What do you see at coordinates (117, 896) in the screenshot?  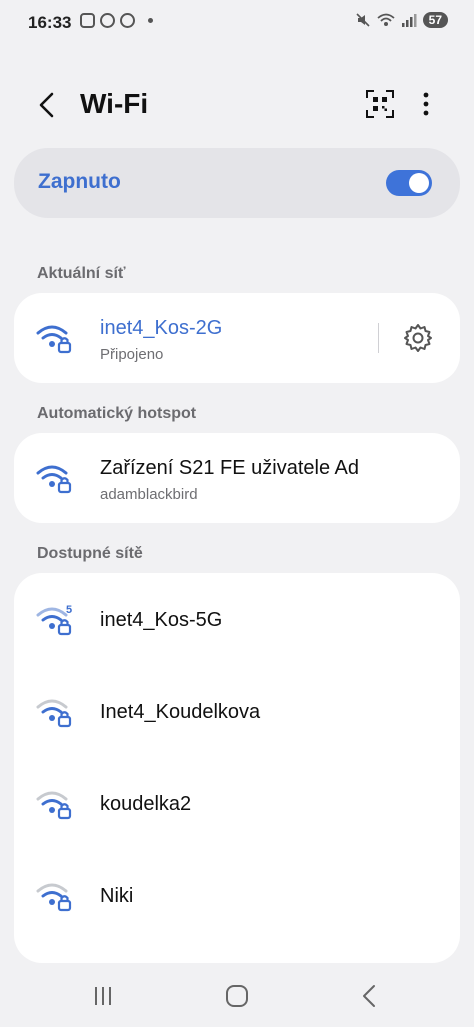 I see `network-name: Niki` at bounding box center [117, 896].